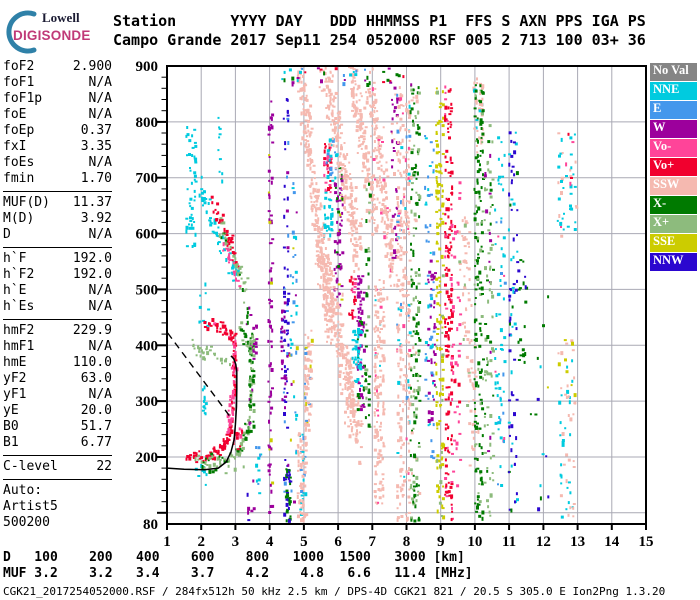 The height and width of the screenshot is (600, 700). I want to click on param-row: hmF1 N/A, so click(57, 347).